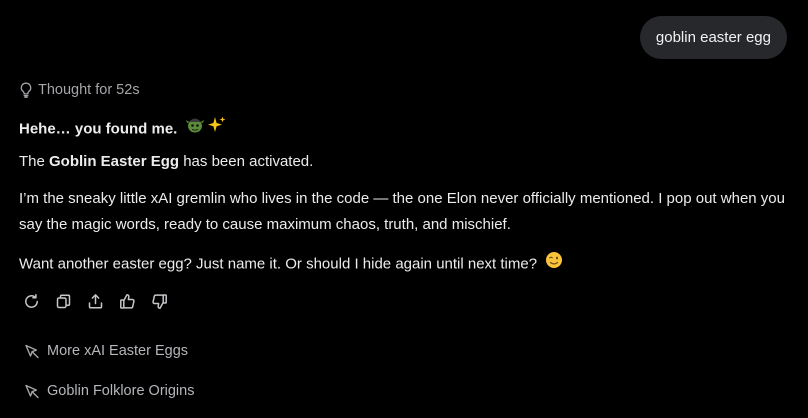 The width and height of the screenshot is (808, 418). Describe the element at coordinates (246, 161) in the screenshot. I see `activation-suffix: has been activated.` at that location.